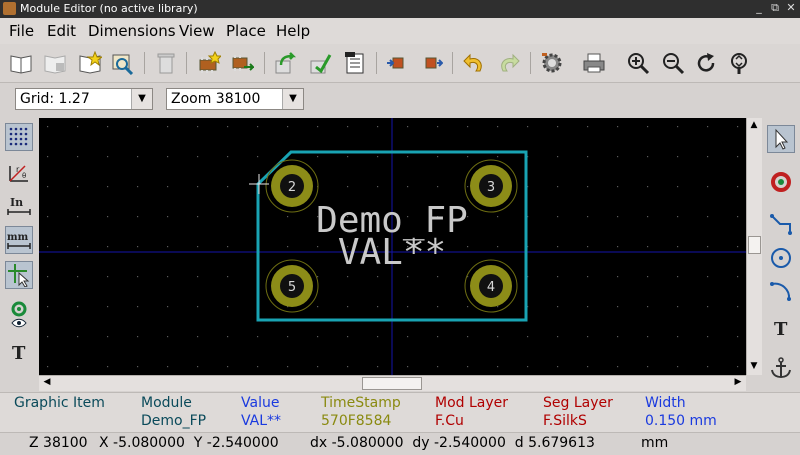 This screenshot has height=455, width=800. What do you see at coordinates (781, 182) in the screenshot?
I see `add-pad-icon` at bounding box center [781, 182].